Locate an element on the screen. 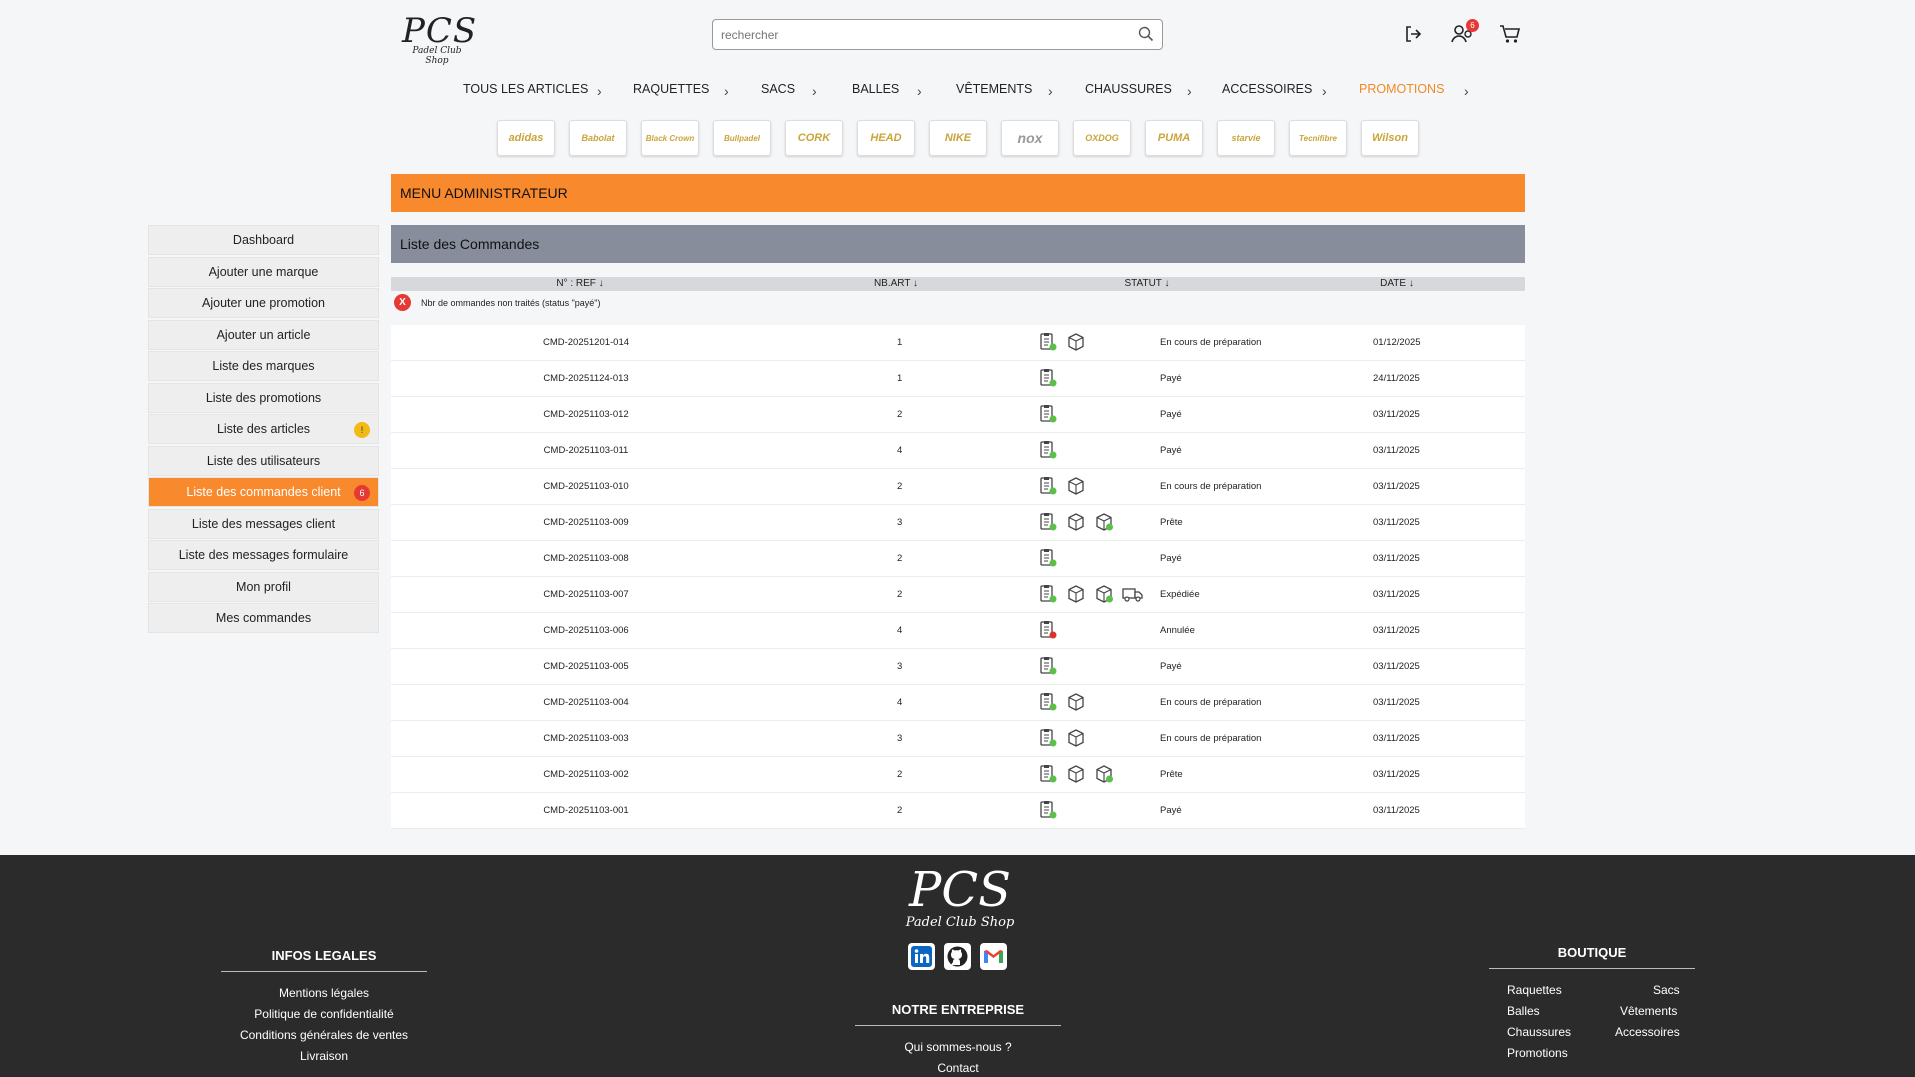 Image resolution: width=1915 pixels, height=1077 pixels. footer-link-rackets: Raquettes is located at coordinates (1534, 990).